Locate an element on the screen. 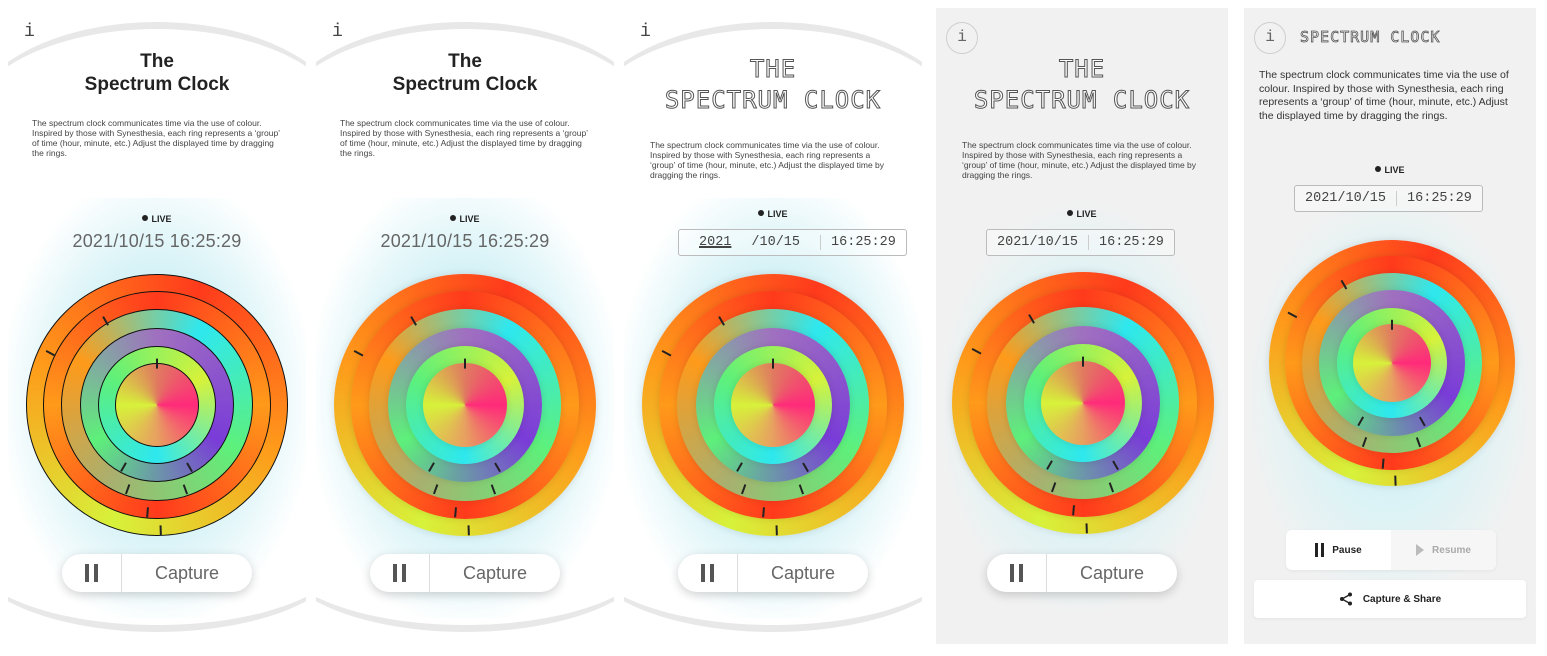  pause-button: Pause is located at coordinates (1338, 550).